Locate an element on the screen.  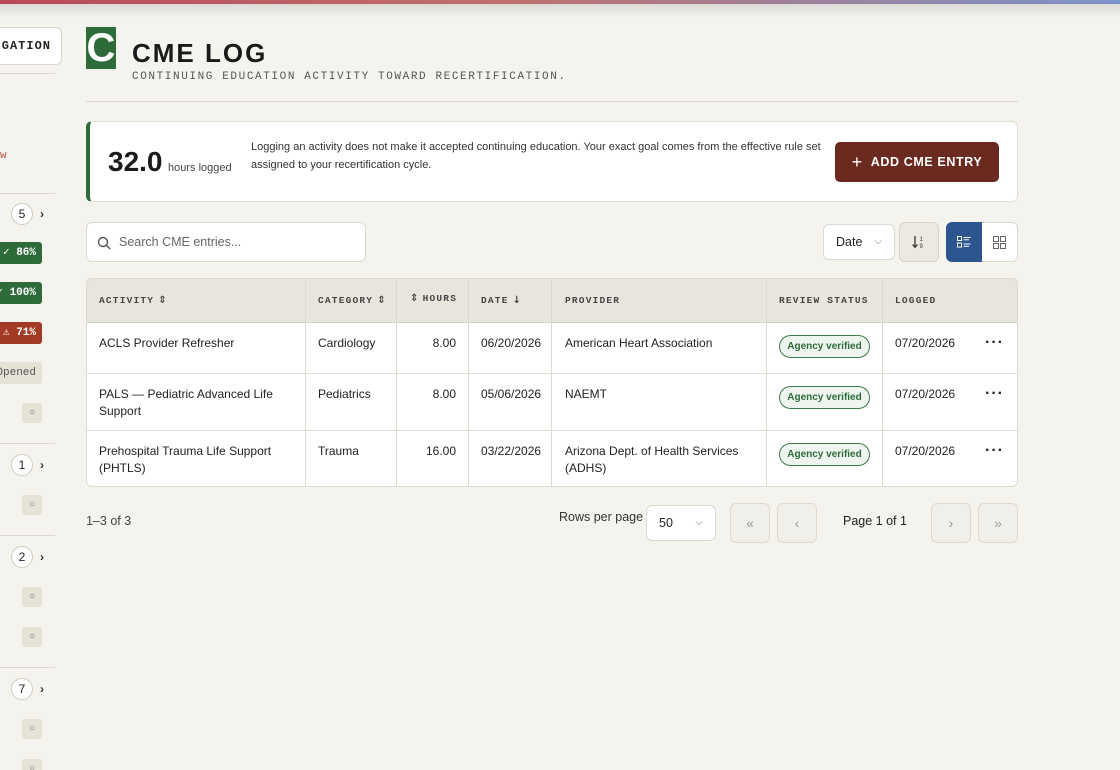
search-input is located at coordinates (239, 242).